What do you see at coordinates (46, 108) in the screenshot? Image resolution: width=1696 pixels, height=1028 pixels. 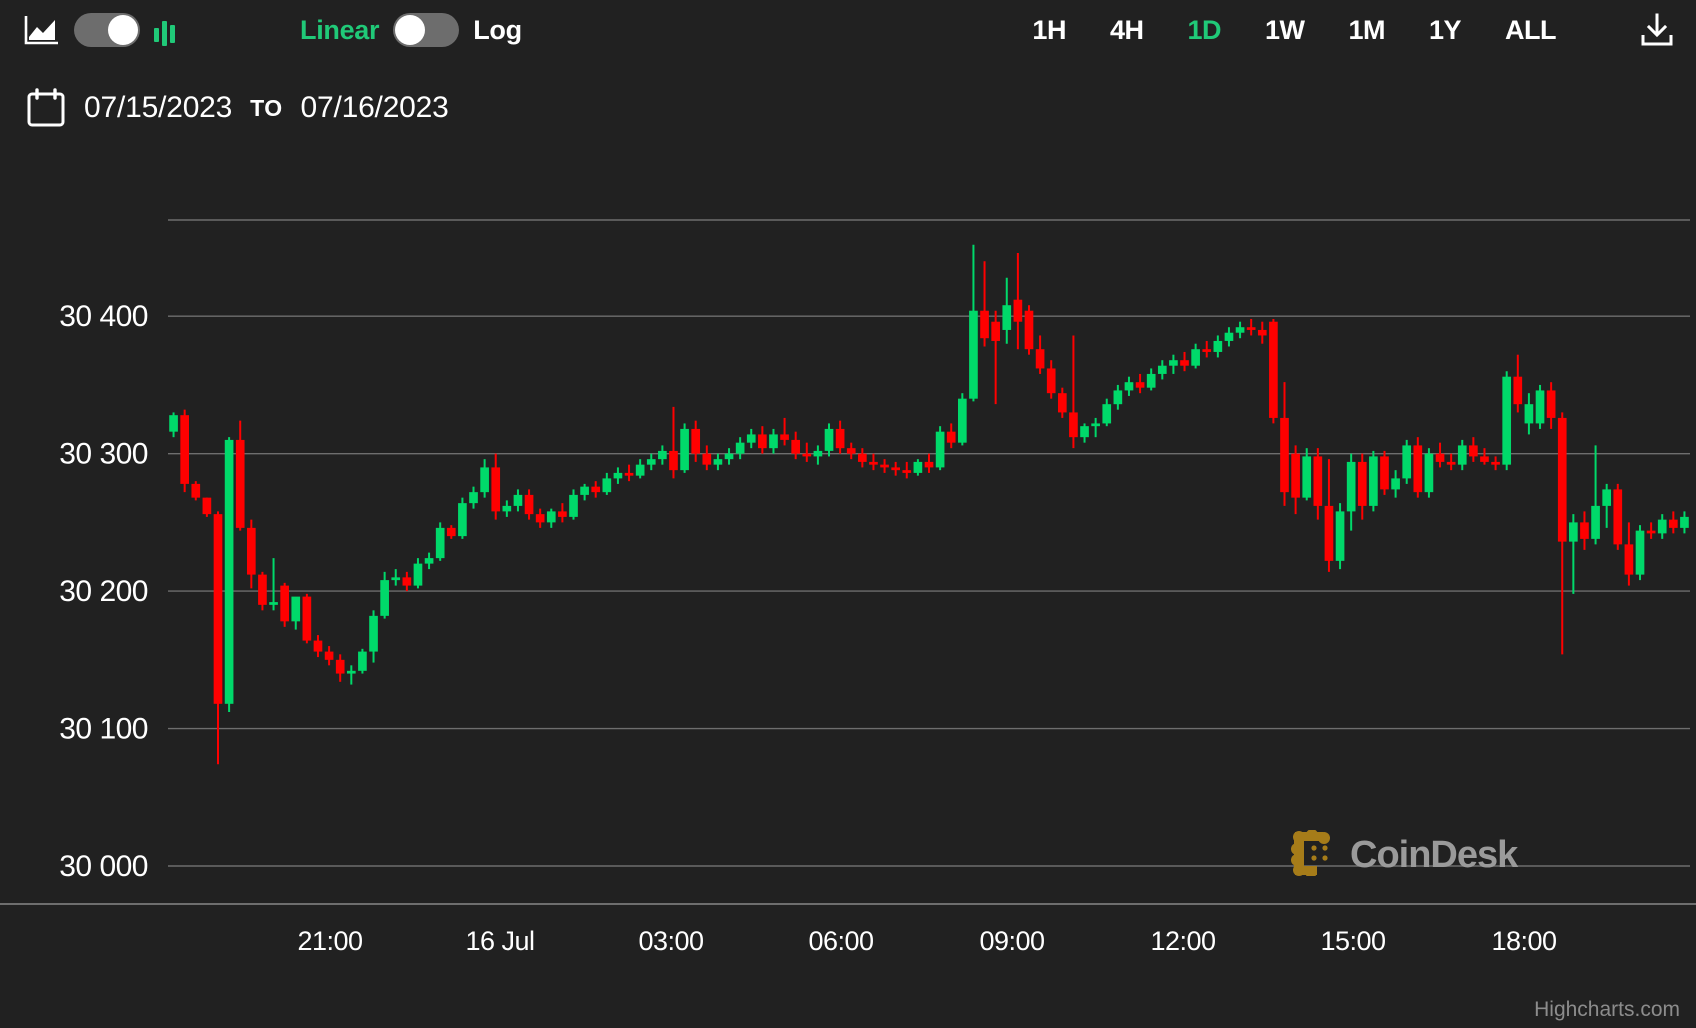 I see `calendar-icon` at bounding box center [46, 108].